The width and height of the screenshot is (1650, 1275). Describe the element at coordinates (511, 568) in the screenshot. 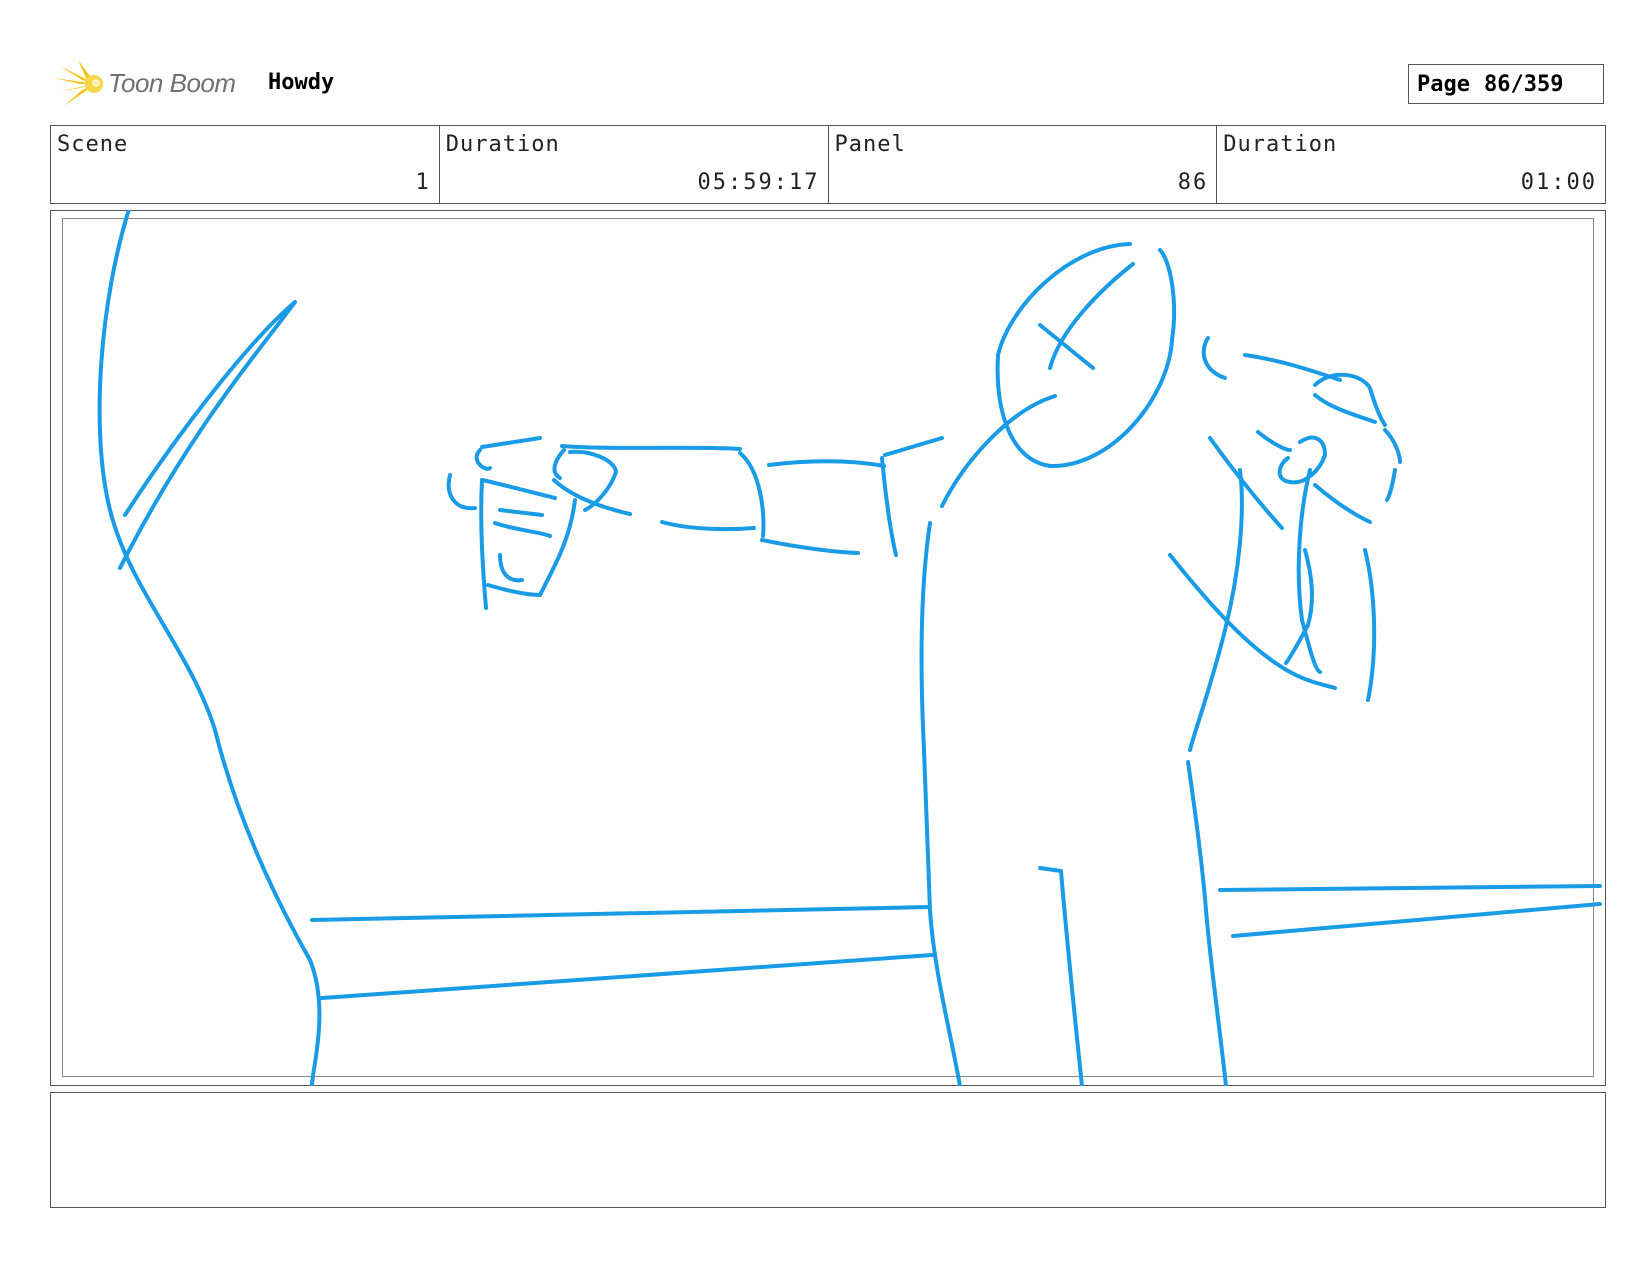

I see `sketch-cup-inner-c` at that location.